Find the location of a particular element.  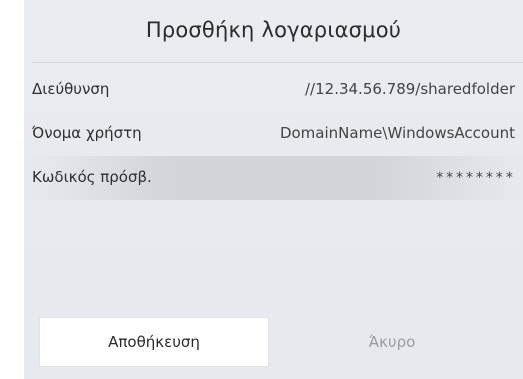

cancel-button: Άκυρο is located at coordinates (392, 342).